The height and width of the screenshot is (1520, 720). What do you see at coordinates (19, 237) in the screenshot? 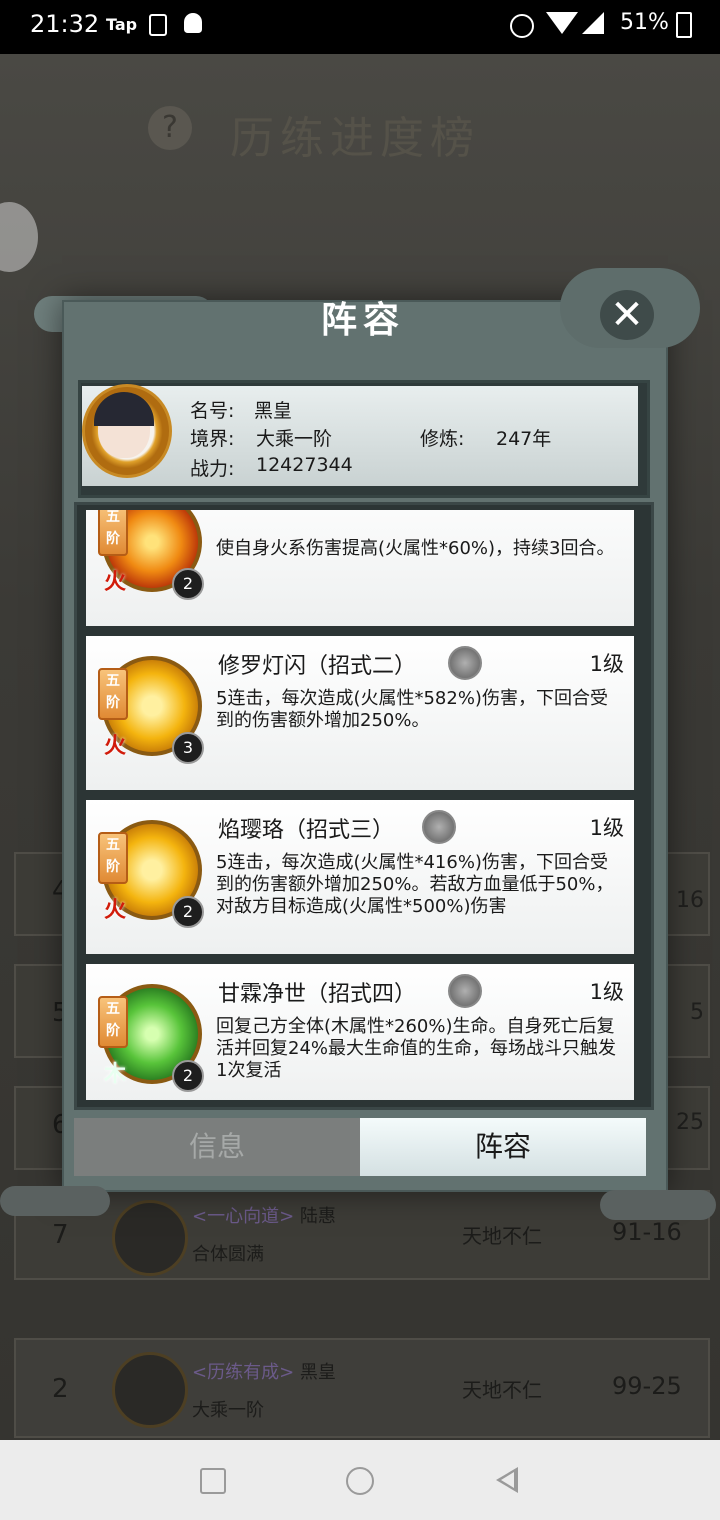
I see `yinyang-icon` at bounding box center [19, 237].